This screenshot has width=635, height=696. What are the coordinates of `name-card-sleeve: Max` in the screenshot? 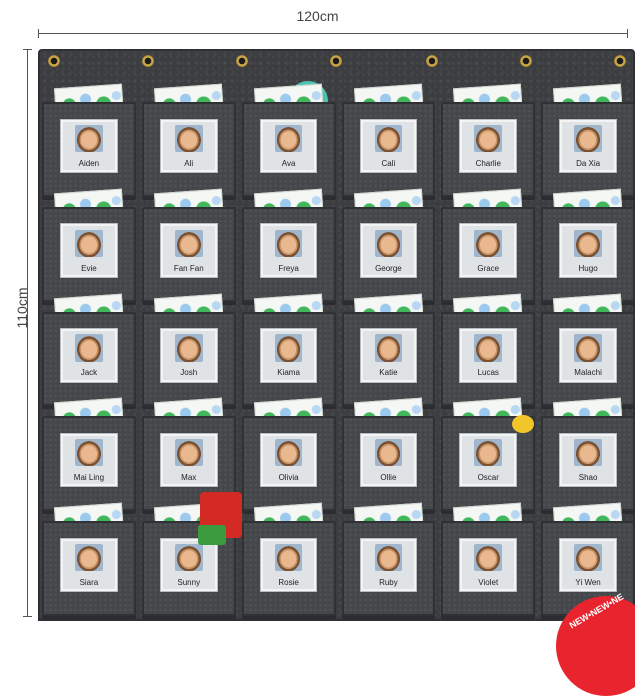 It's located at (188, 460).